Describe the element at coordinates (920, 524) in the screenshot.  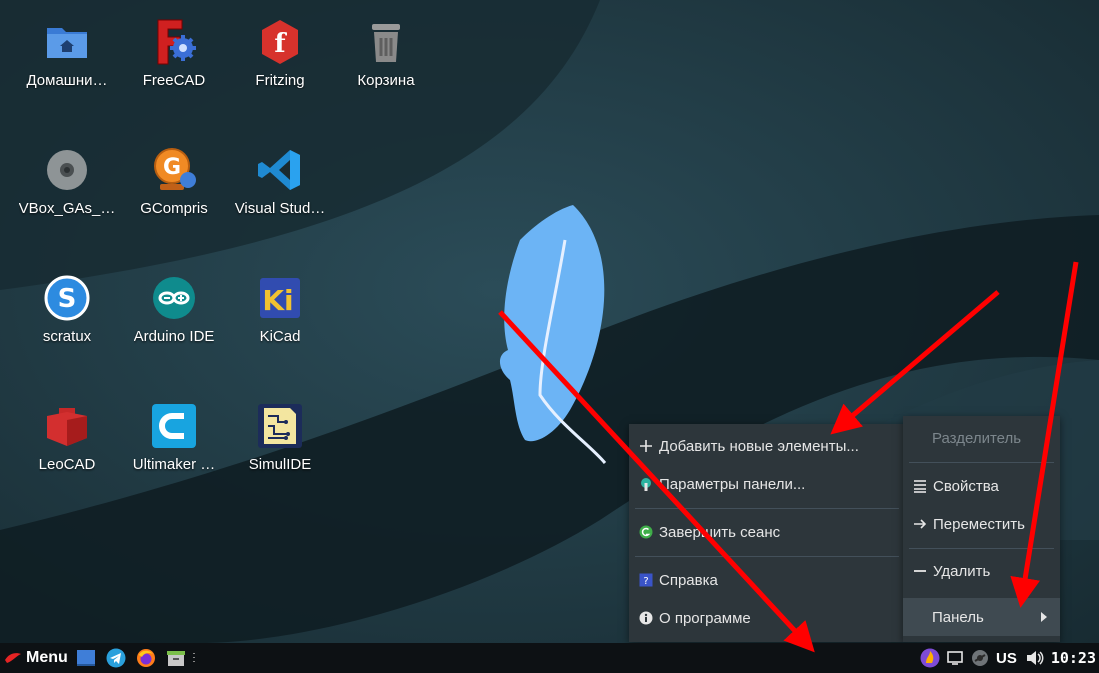
I see `move-arrow-icon` at that location.